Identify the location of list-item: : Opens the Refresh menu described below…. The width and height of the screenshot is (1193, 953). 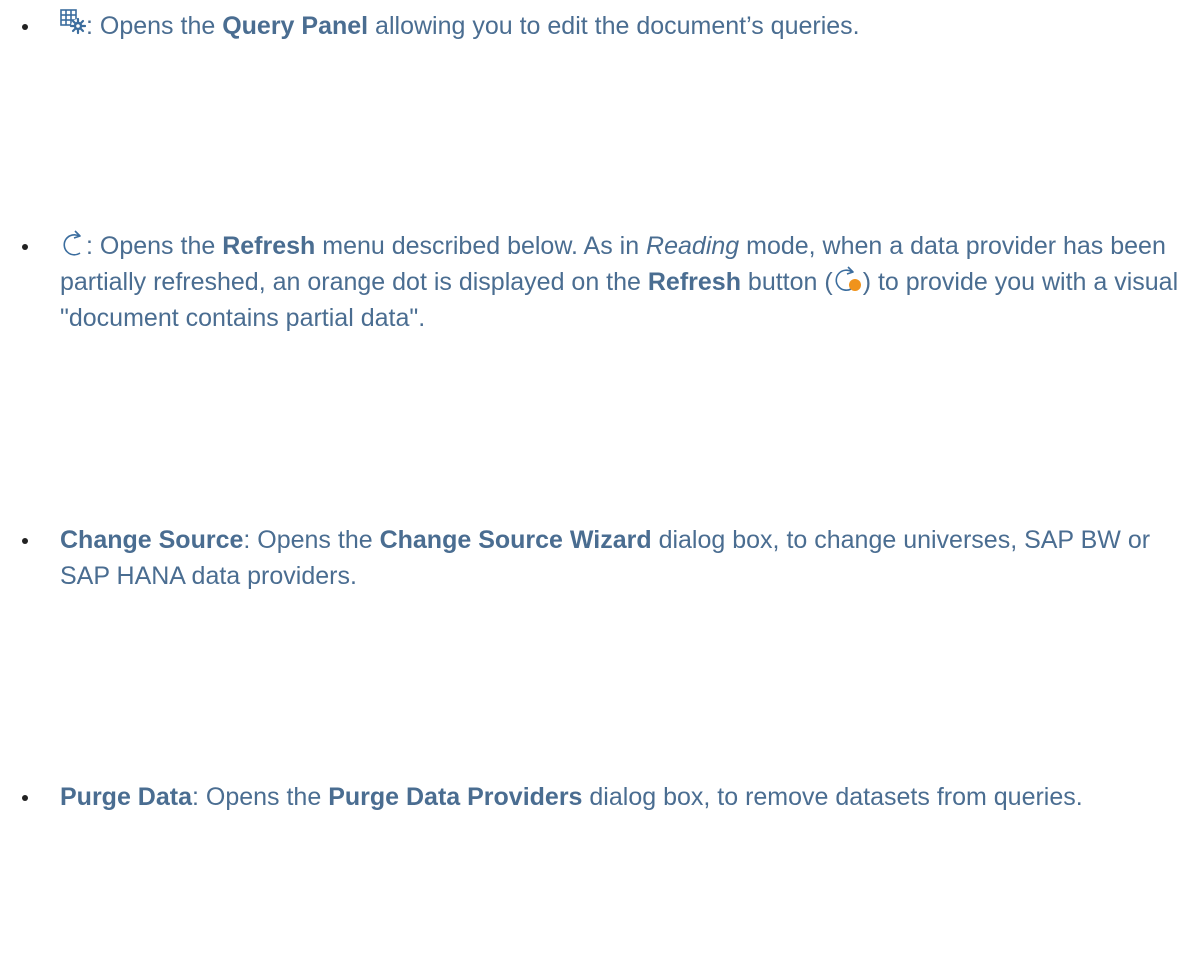
(603, 282).